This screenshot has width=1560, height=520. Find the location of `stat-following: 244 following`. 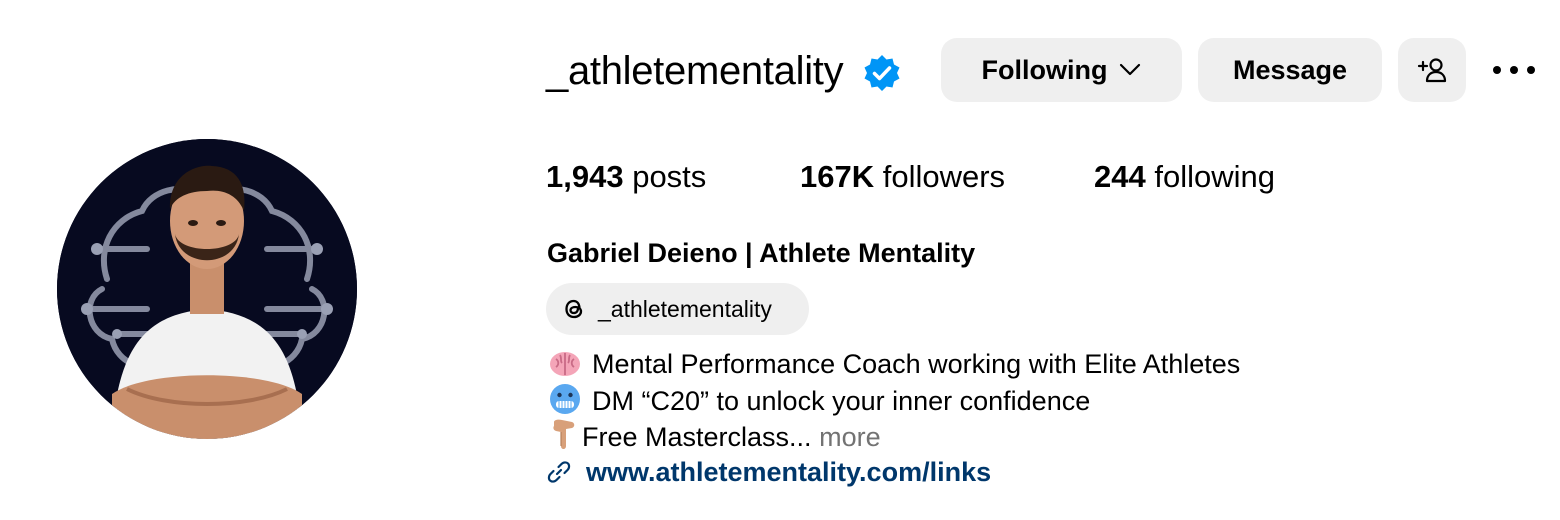

stat-following: 244 following is located at coordinates (1184, 177).